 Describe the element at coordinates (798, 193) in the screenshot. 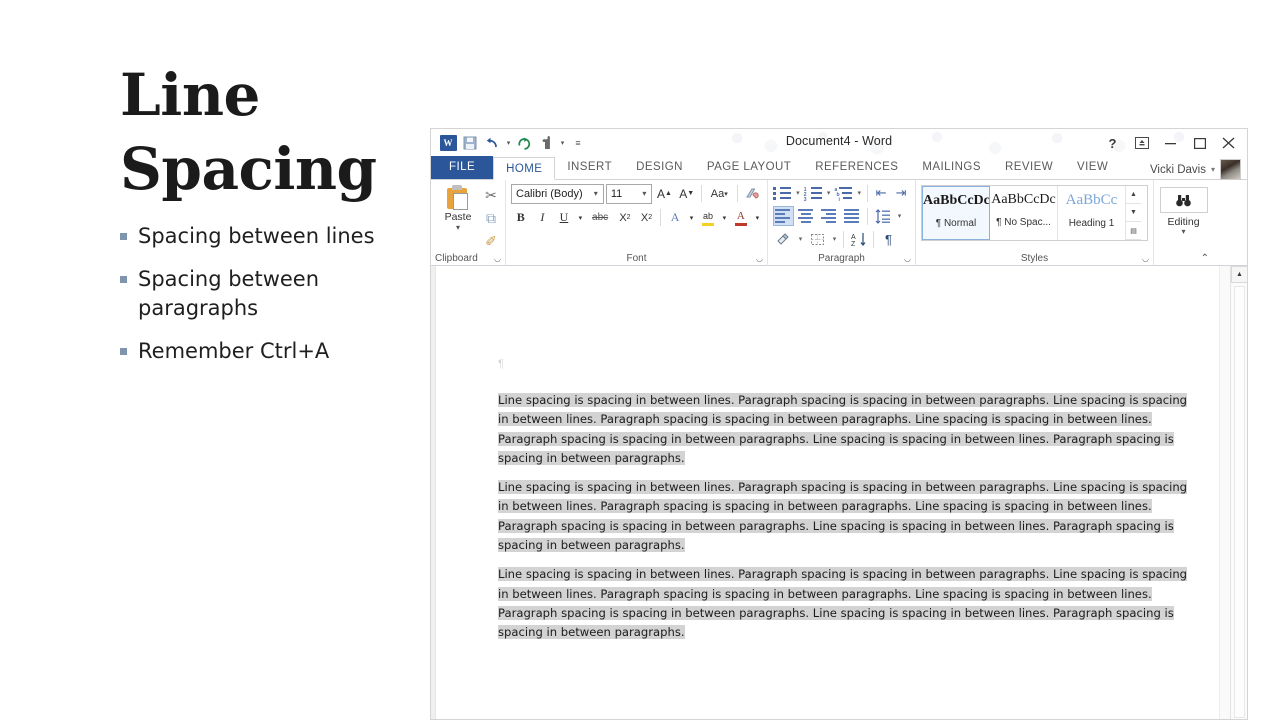

I see `bullets-dropdown-caret: ▾` at that location.